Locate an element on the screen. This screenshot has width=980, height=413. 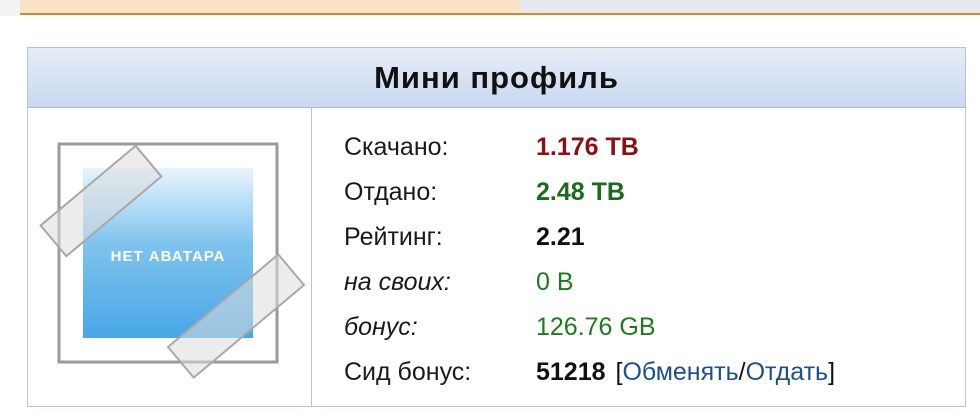
exchange-link: Обменять is located at coordinates (680, 372).